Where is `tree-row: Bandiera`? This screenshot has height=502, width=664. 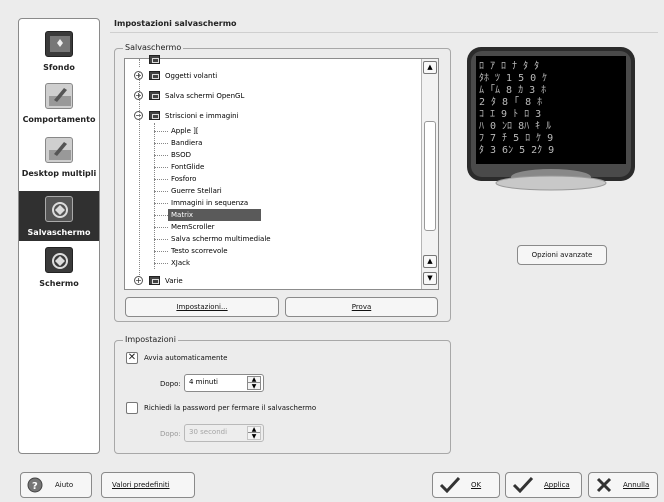 tree-row: Bandiera is located at coordinates (273, 143).